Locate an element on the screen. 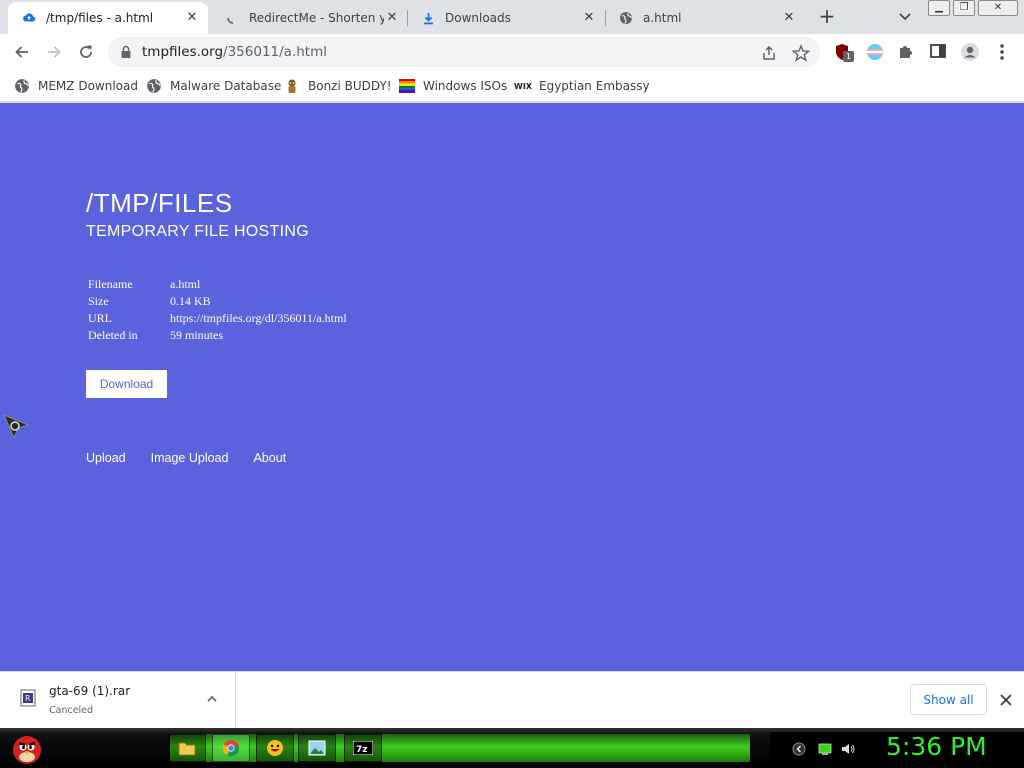 Image resolution: width=1024 pixels, height=768 pixels. bookmark-label: MEMZ Download is located at coordinates (88, 86).